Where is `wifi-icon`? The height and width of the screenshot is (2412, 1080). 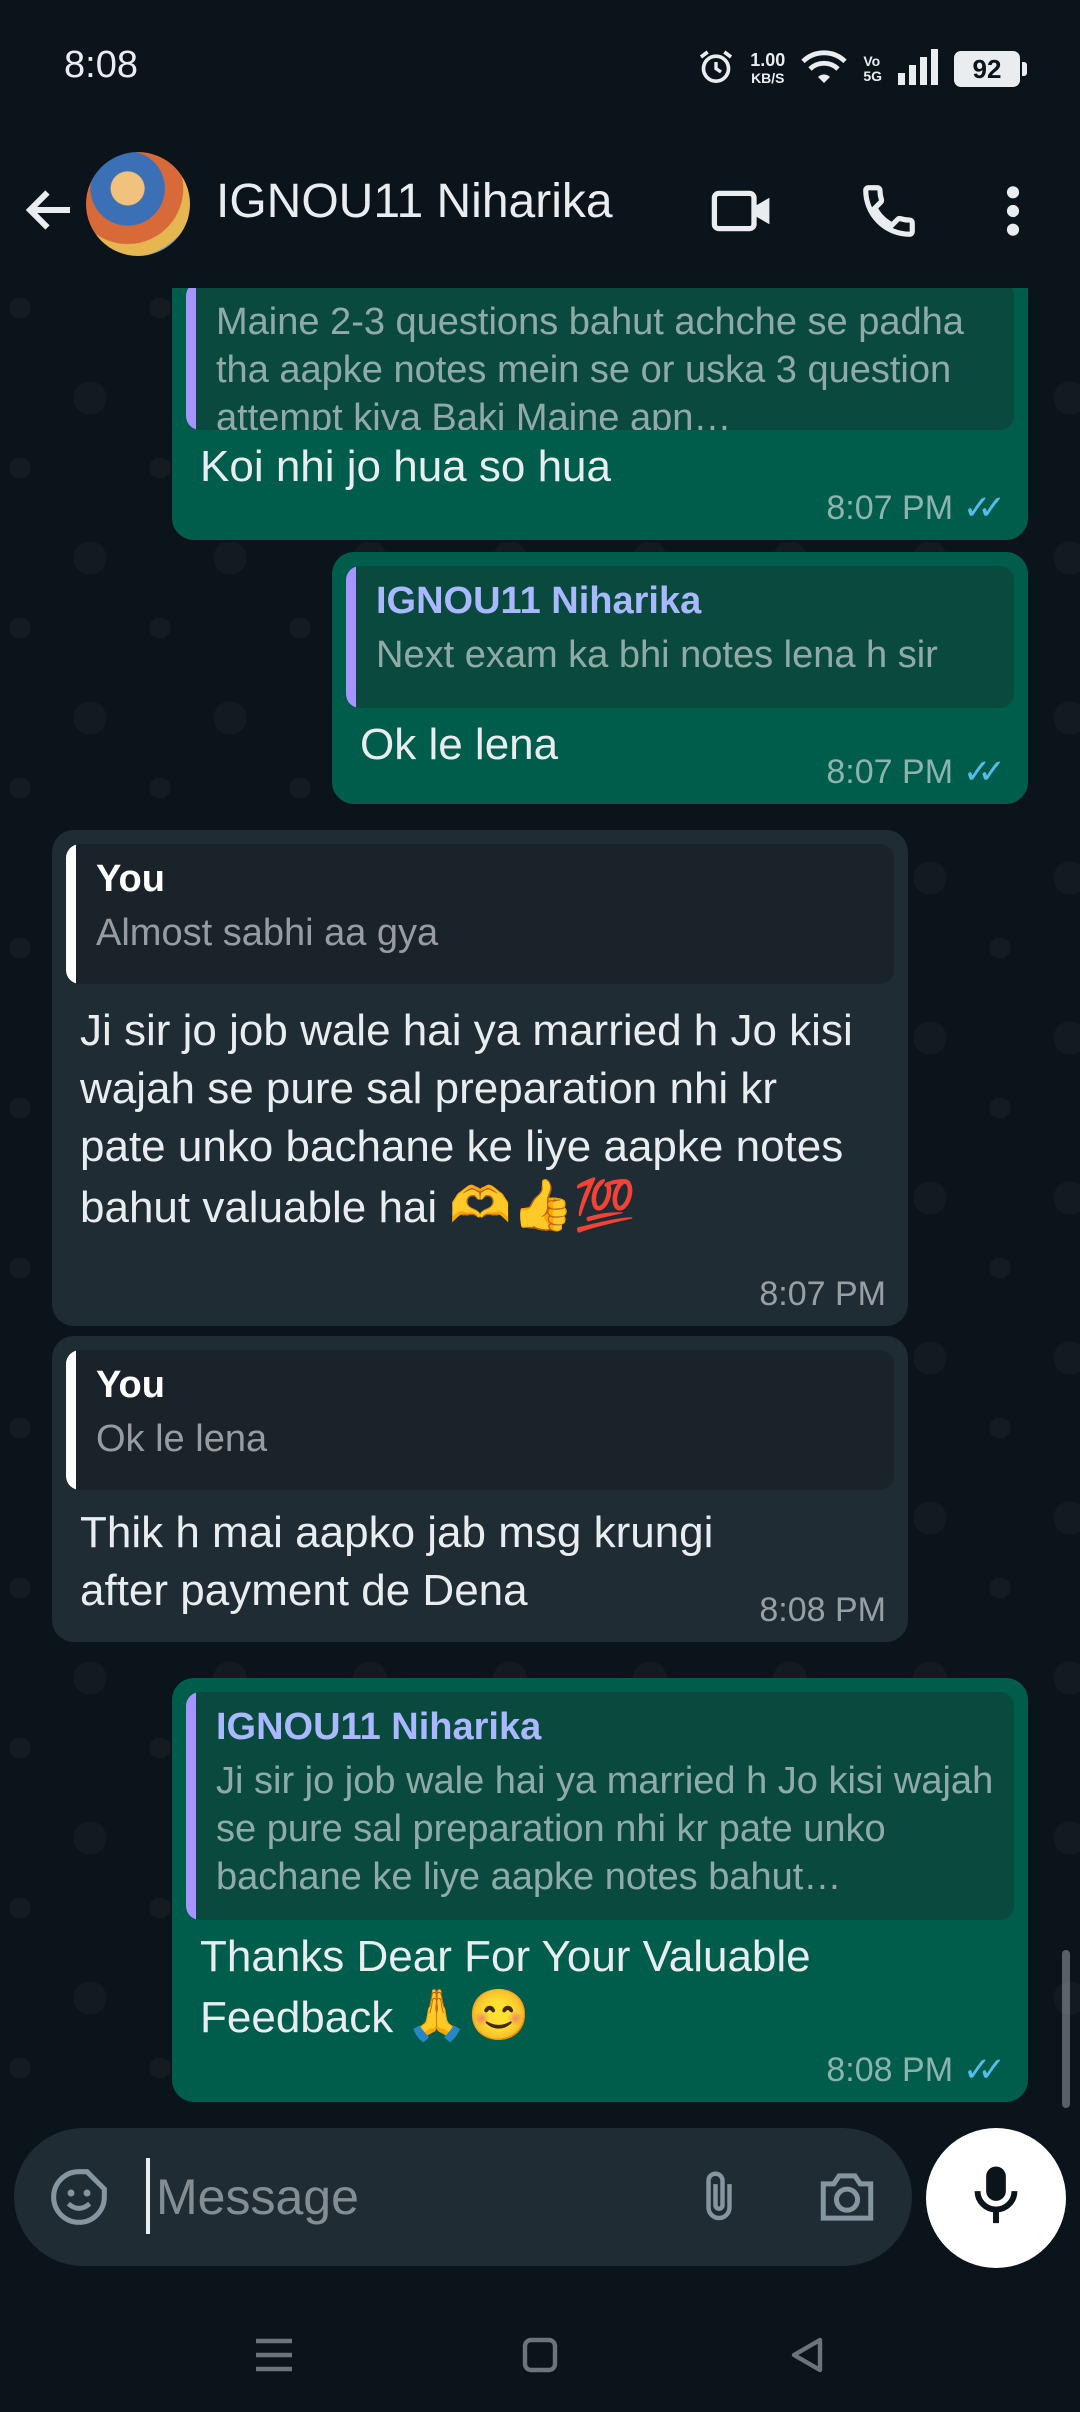
wifi-icon is located at coordinates (824, 69).